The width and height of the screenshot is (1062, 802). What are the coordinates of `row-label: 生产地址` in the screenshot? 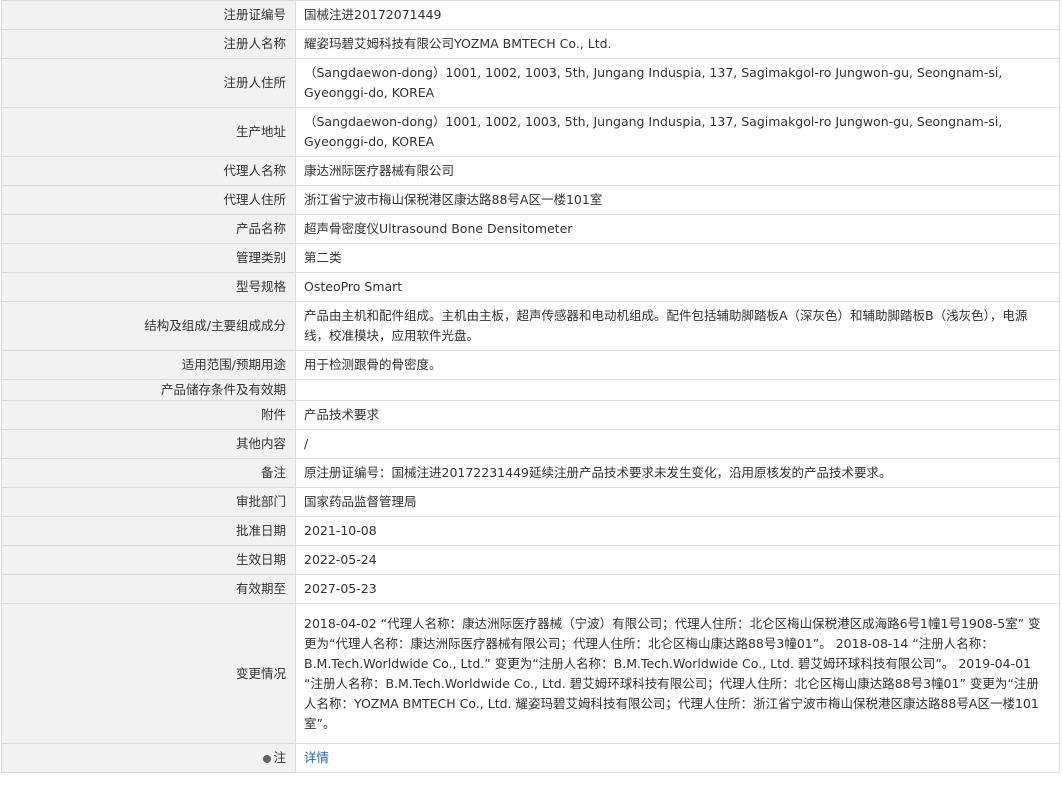 It's located at (148, 132).